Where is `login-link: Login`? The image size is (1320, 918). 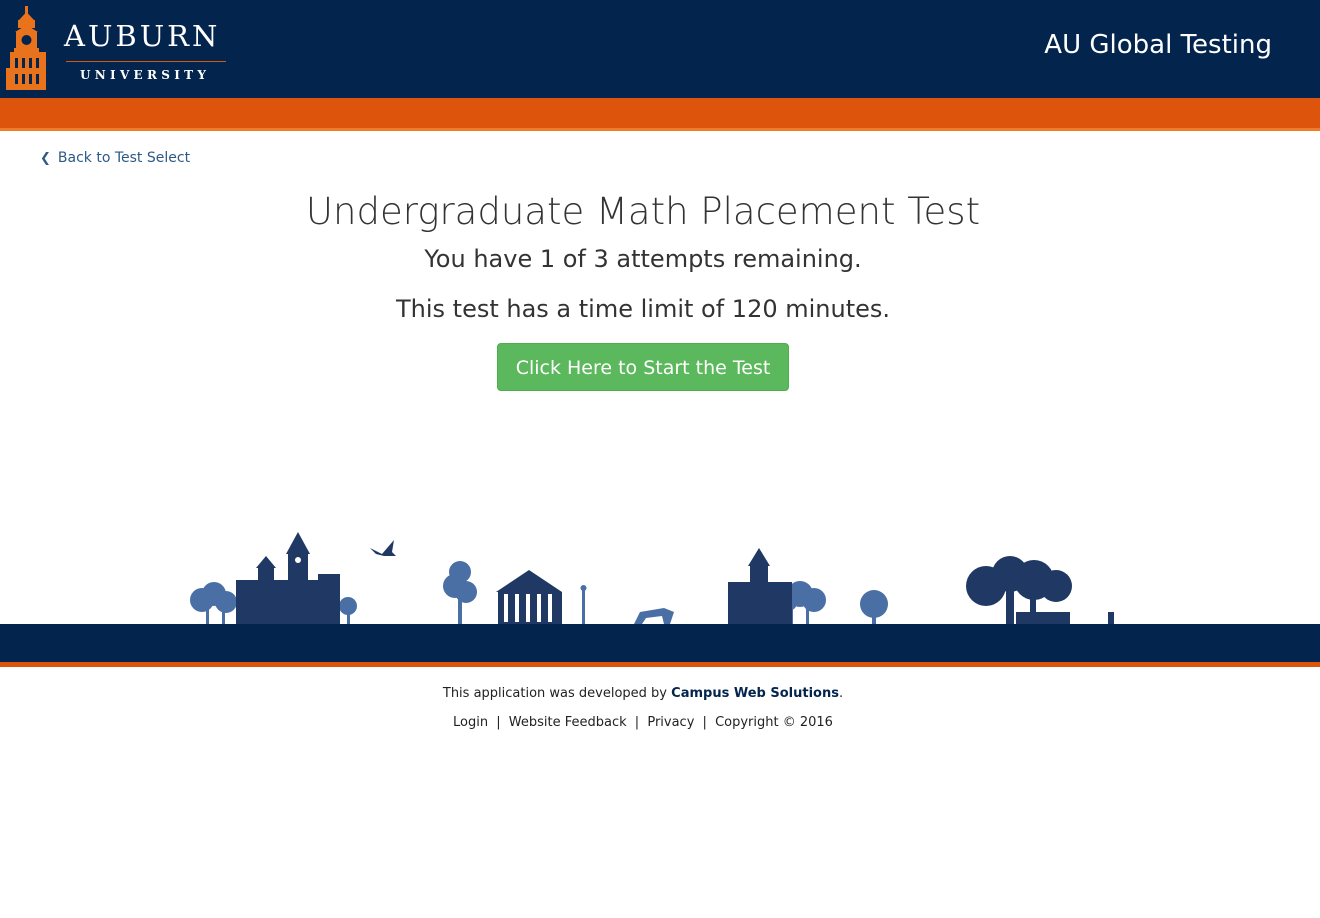
login-link: Login is located at coordinates (470, 722).